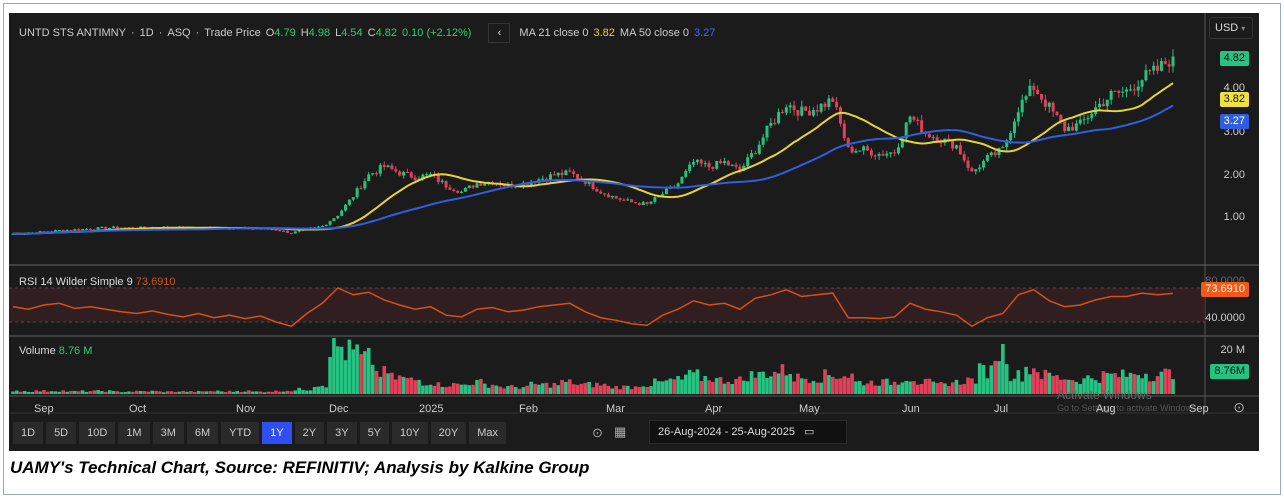 This screenshot has height=501, width=1284. I want to click on month-label: Feb, so click(528, 409).